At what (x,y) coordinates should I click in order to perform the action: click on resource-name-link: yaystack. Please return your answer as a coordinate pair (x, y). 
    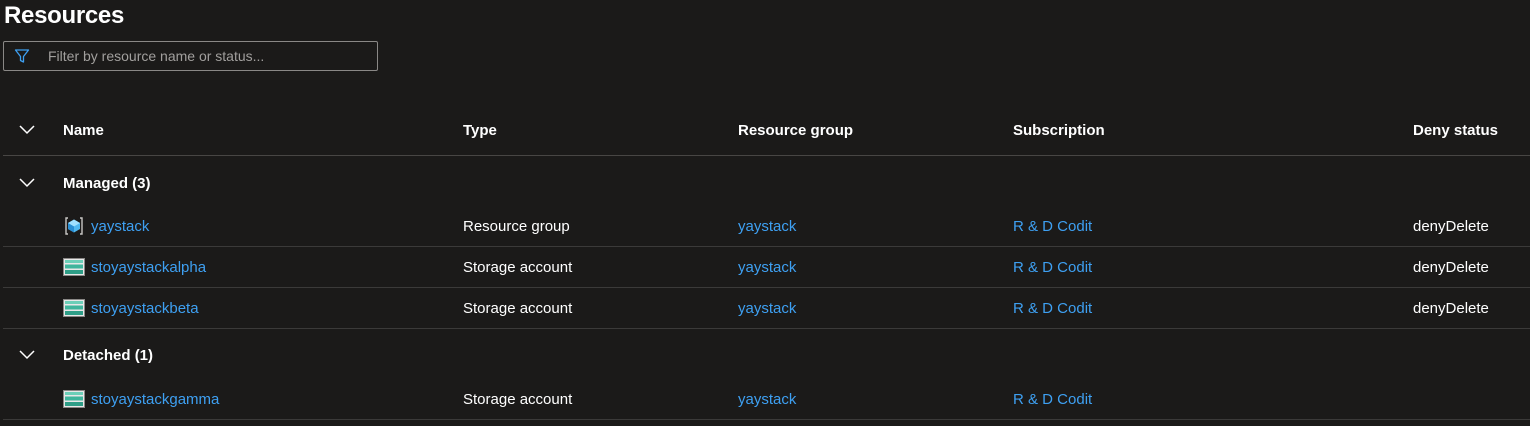
    Looking at the image, I should click on (120, 226).